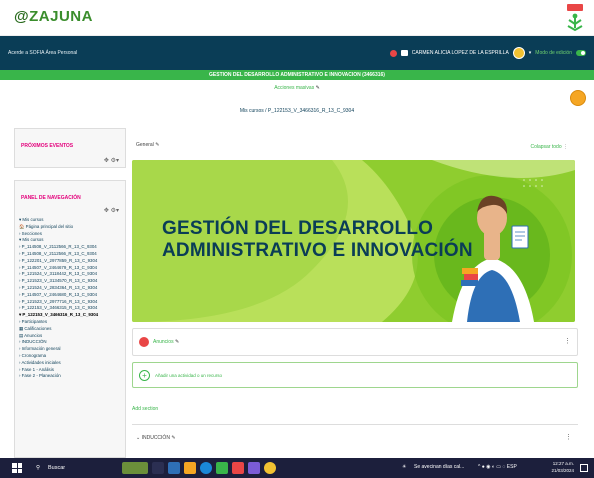  What do you see at coordinates (460, 53) in the screenshot?
I see `user-name: CARMEN ALICIA LOPEZ DE LA ESPRILLA` at bounding box center [460, 53].